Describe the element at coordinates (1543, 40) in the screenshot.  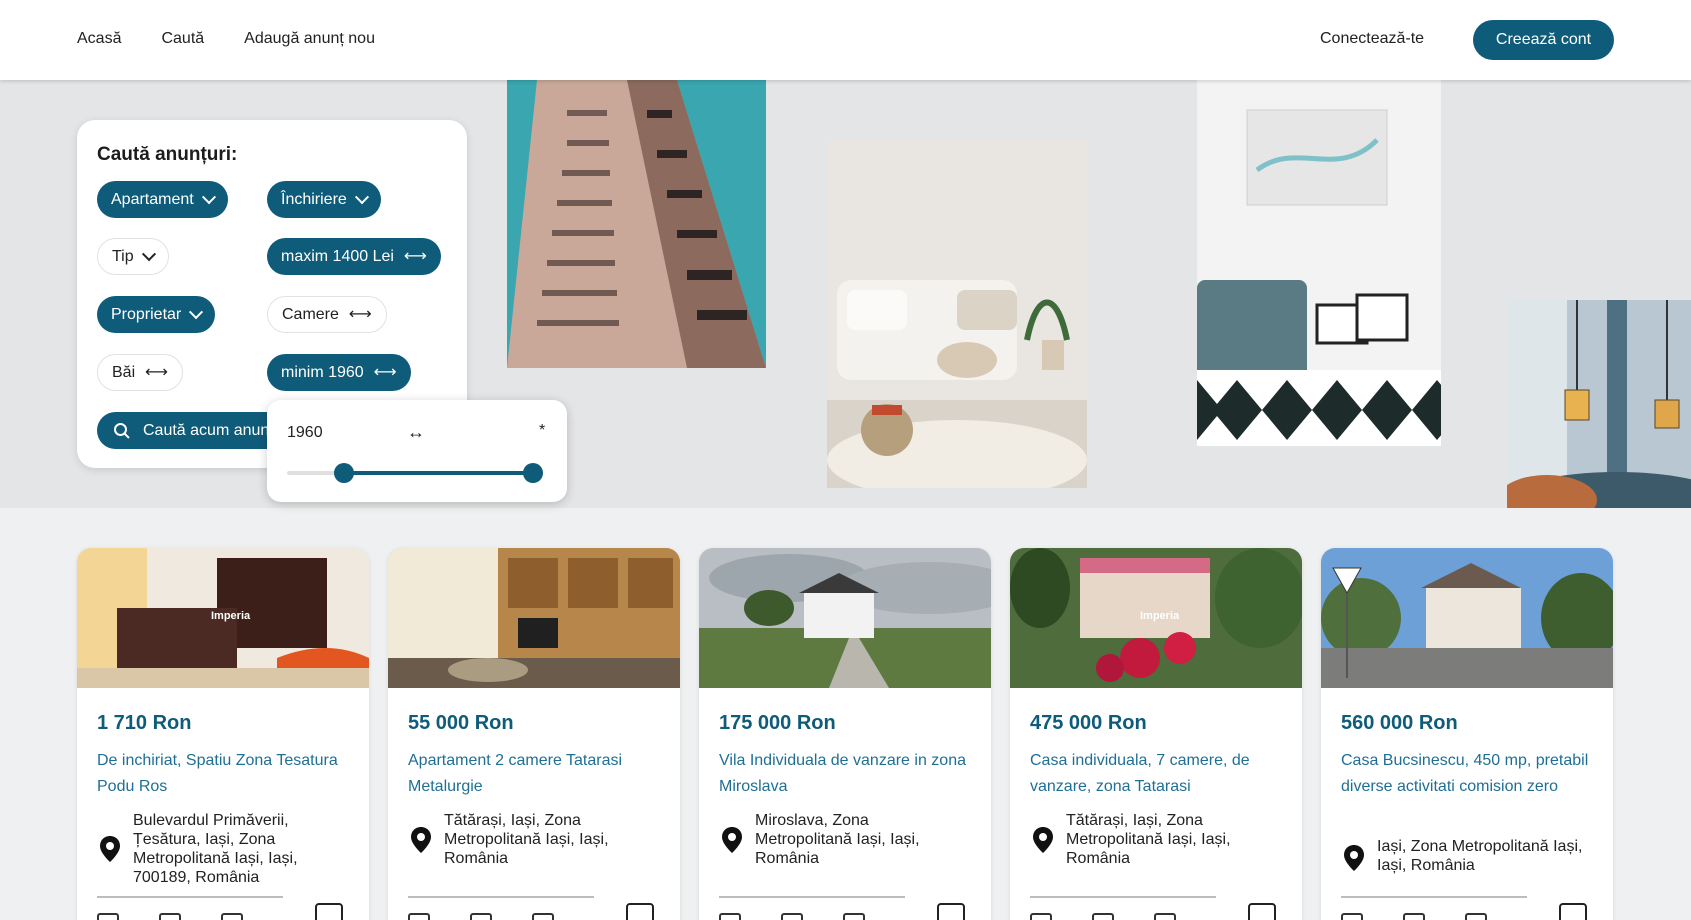
I see `signup-button: Creează cont` at that location.